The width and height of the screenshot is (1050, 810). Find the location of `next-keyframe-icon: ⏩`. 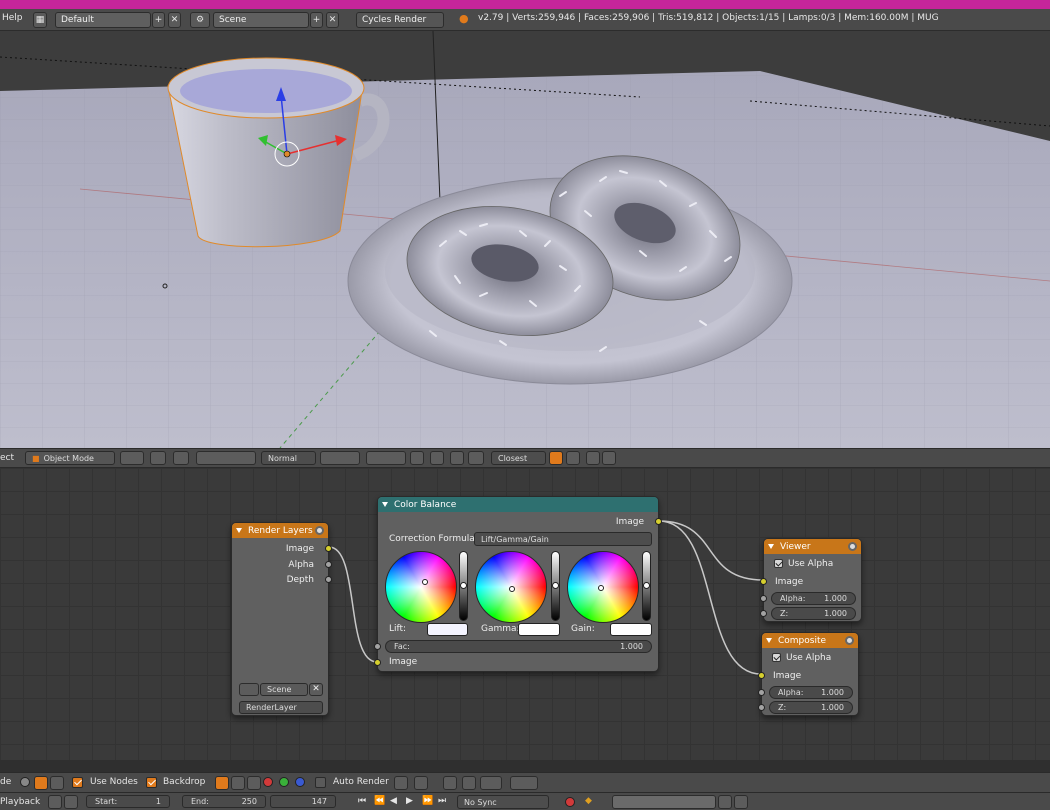

next-keyframe-icon: ⏩ is located at coordinates (427, 801).